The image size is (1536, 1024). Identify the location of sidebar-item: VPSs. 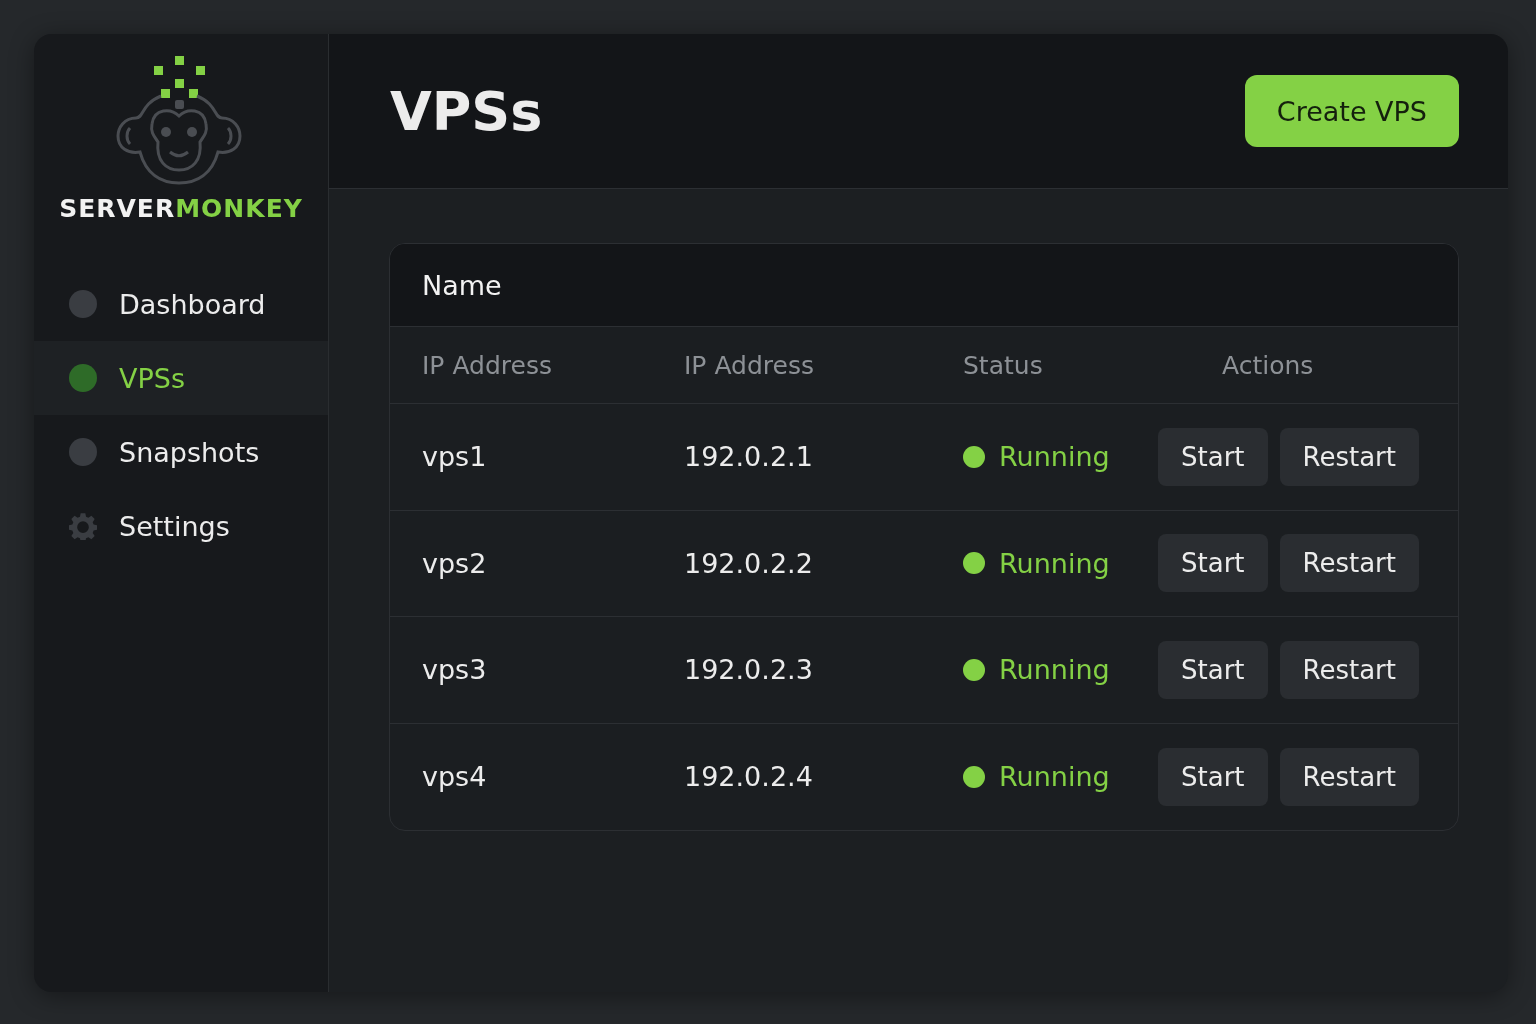
(181, 378).